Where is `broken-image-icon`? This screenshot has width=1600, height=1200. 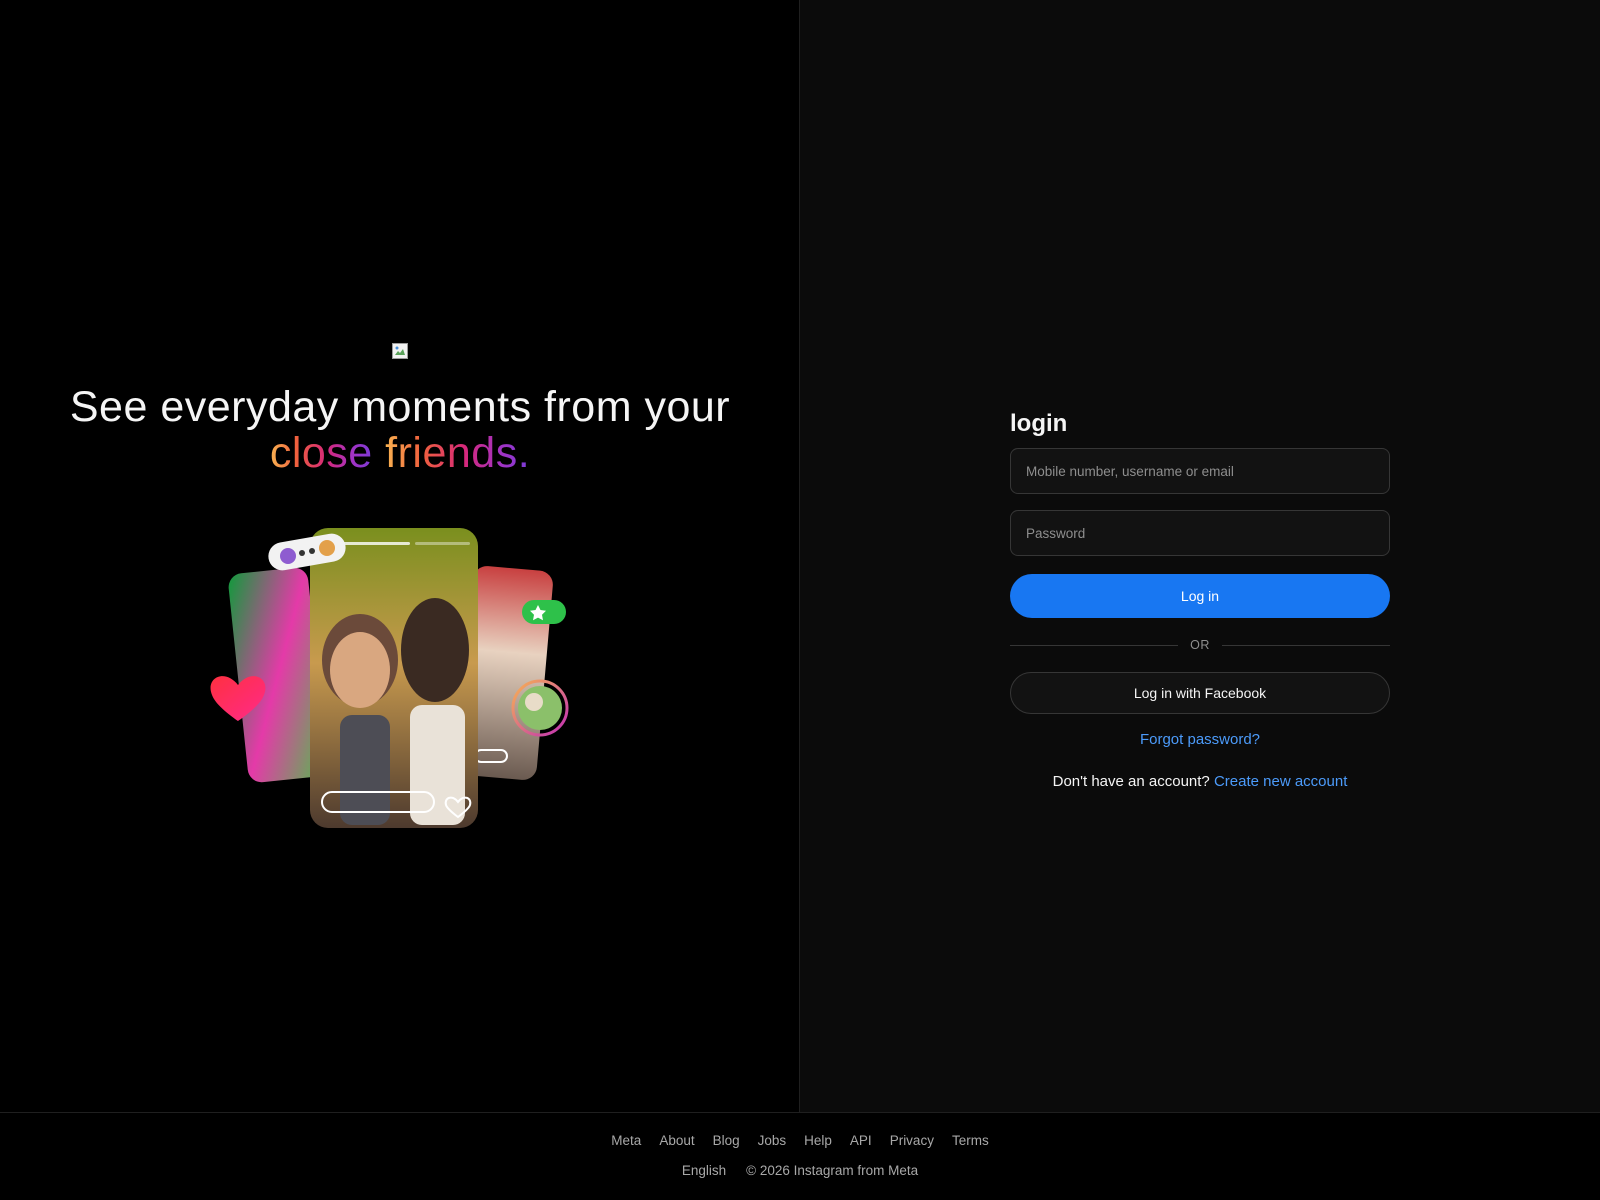
broken-image-icon is located at coordinates (400, 351).